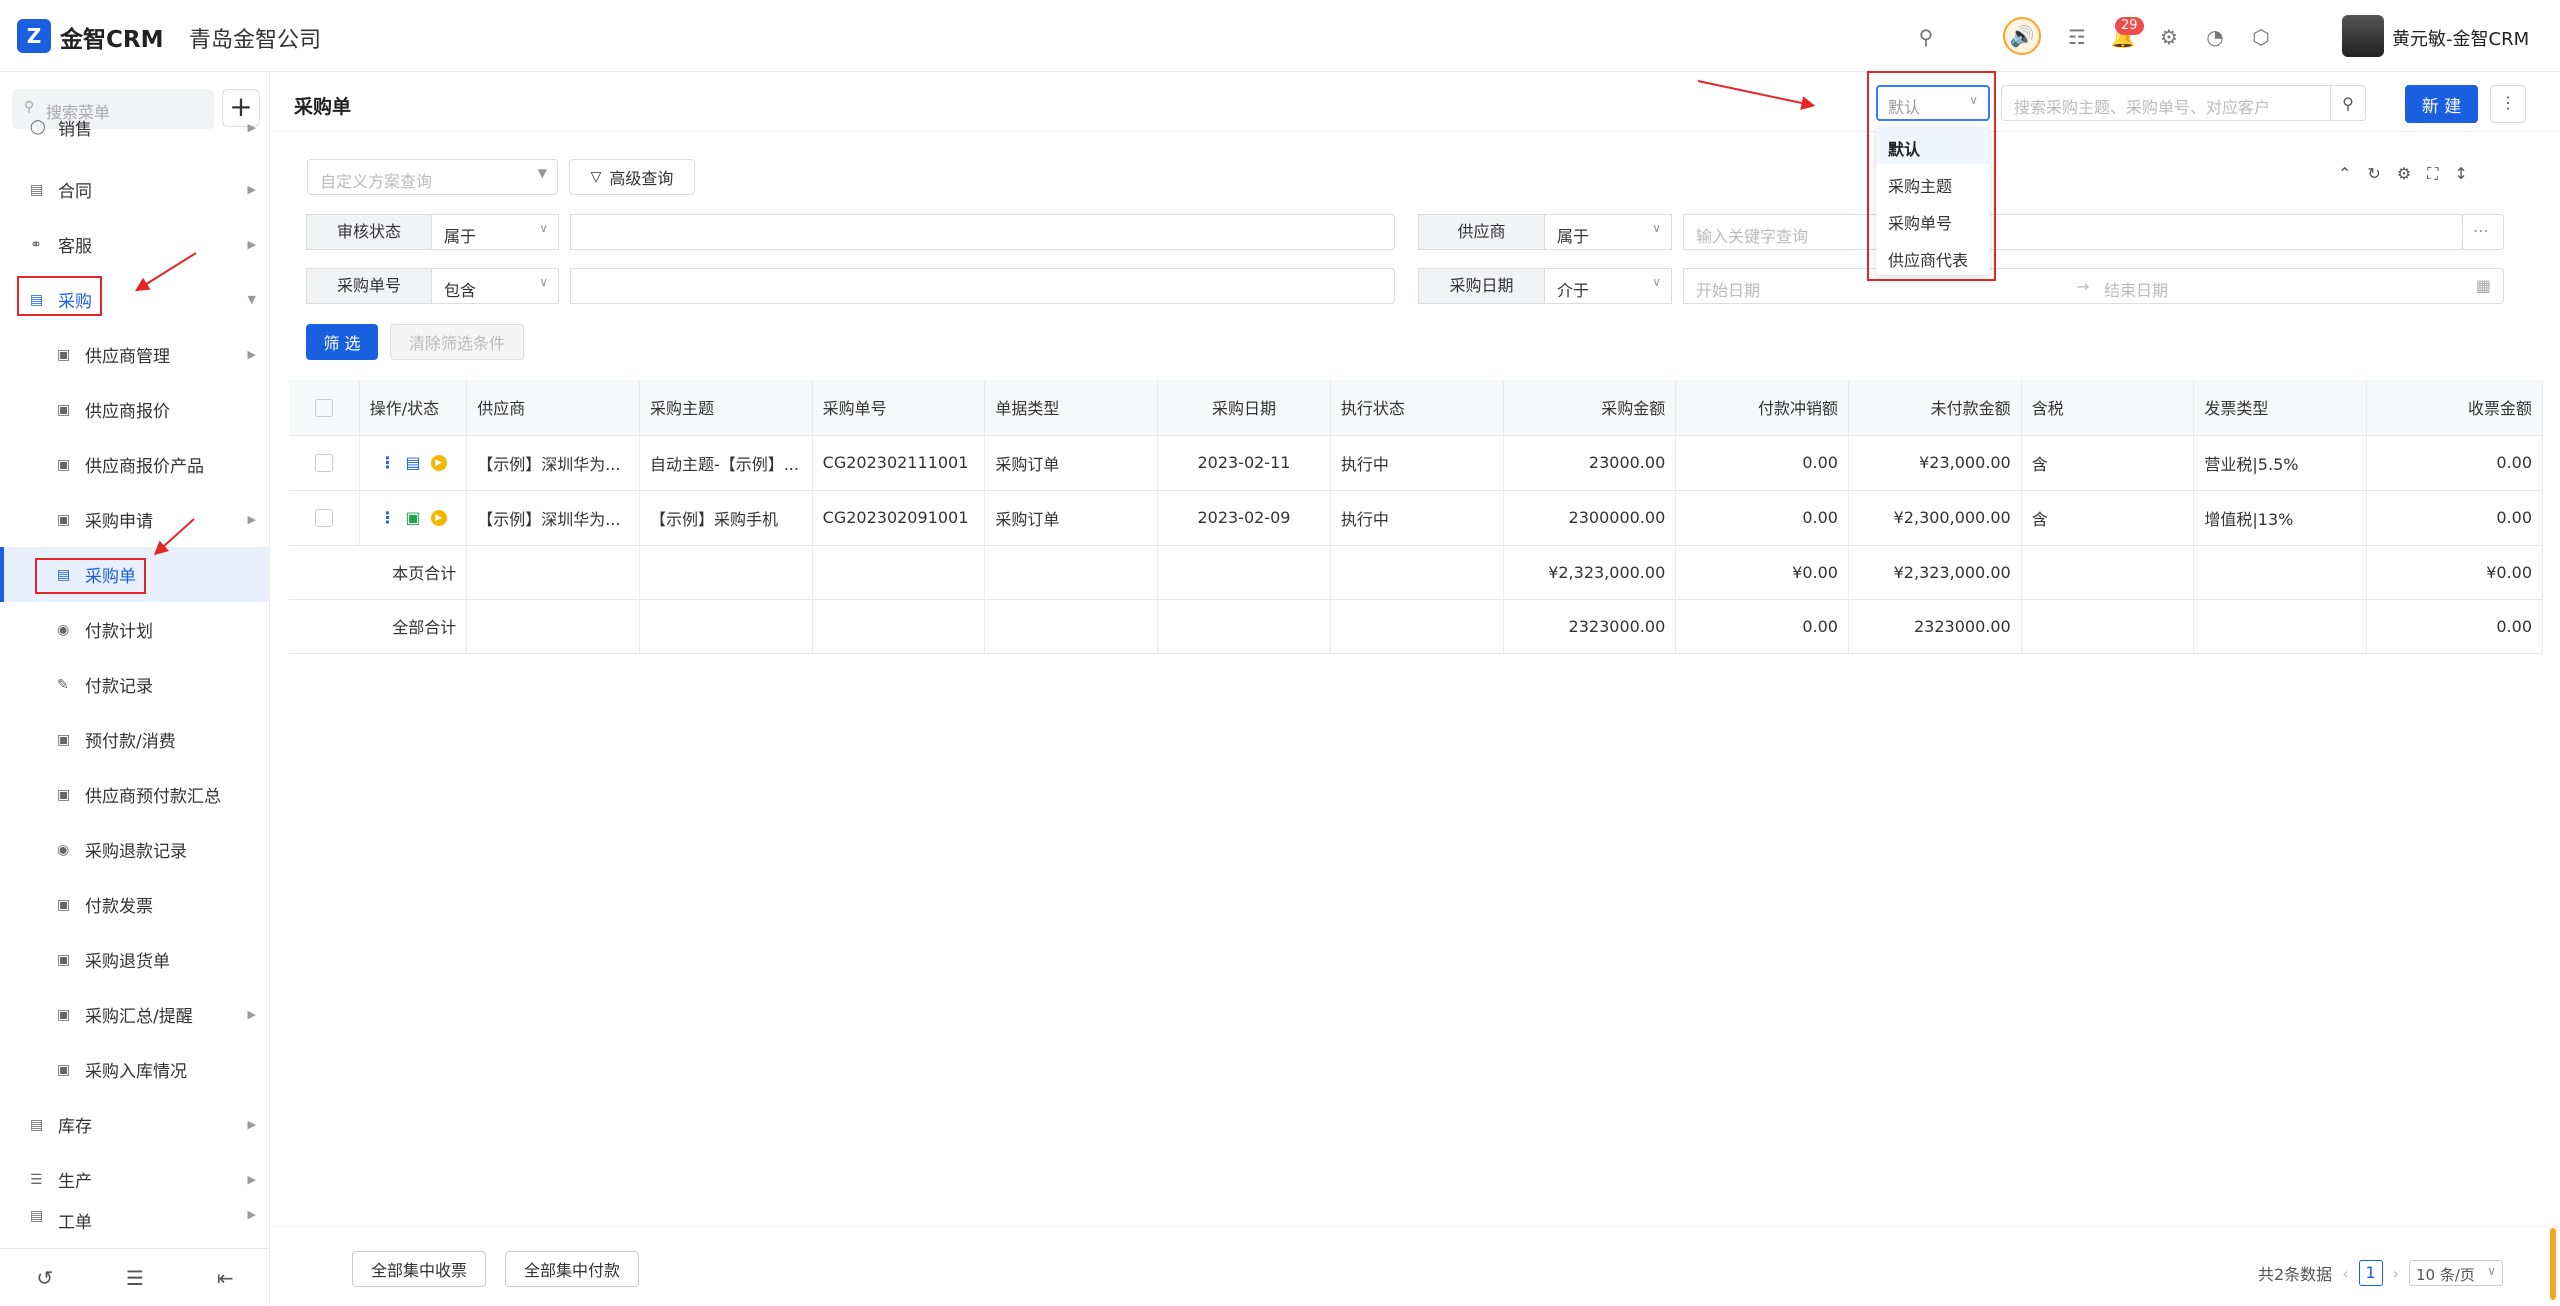  Describe the element at coordinates (2348, 103) in the screenshot. I see `search-button: ⚲` at that location.